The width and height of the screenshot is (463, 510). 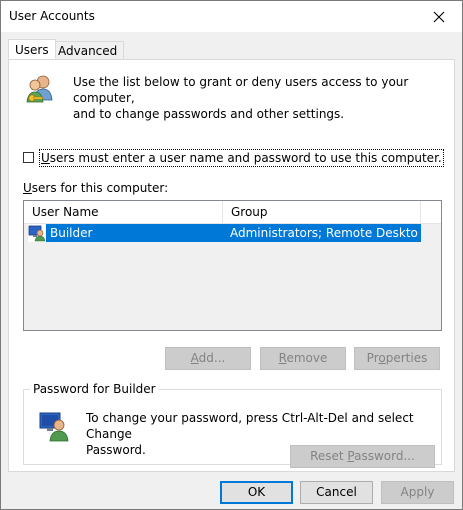 I want to click on access-key-o: o, so click(x=382, y=358).